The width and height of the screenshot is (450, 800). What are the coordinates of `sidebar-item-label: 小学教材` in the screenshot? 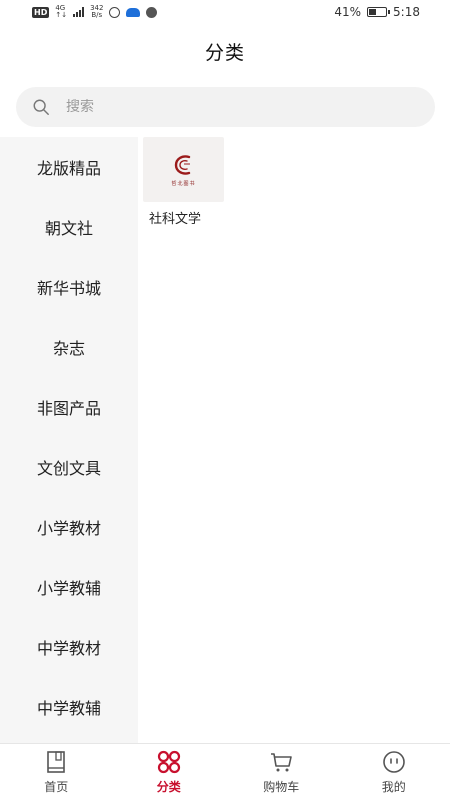 It's located at (68, 528).